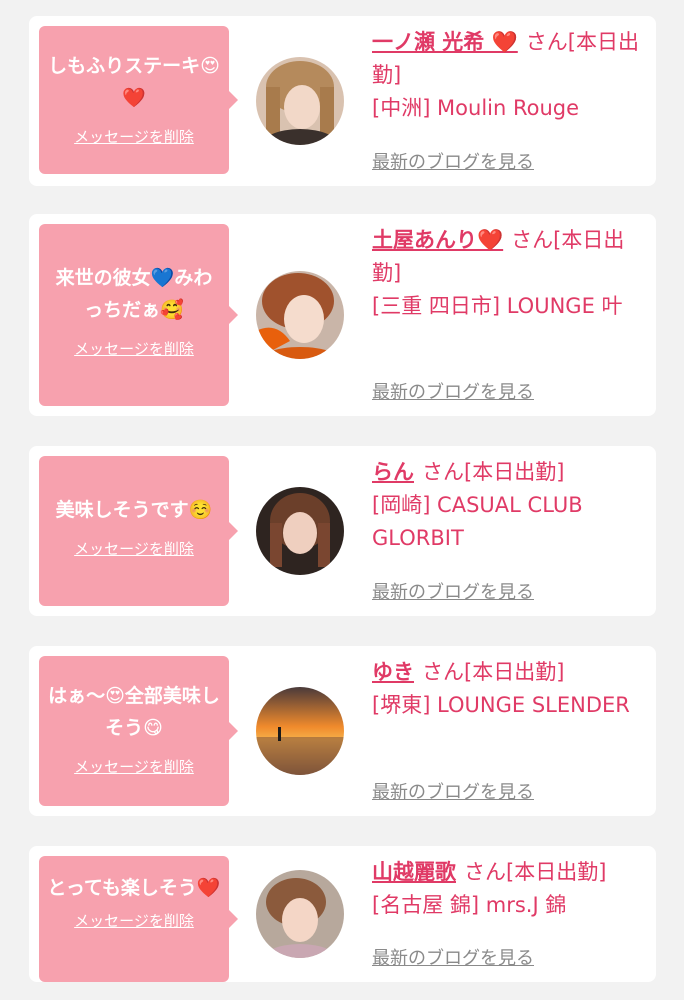 The width and height of the screenshot is (684, 1000). What do you see at coordinates (437, 240) in the screenshot?
I see `cast-name-link: 土屋あんり❤️` at bounding box center [437, 240].